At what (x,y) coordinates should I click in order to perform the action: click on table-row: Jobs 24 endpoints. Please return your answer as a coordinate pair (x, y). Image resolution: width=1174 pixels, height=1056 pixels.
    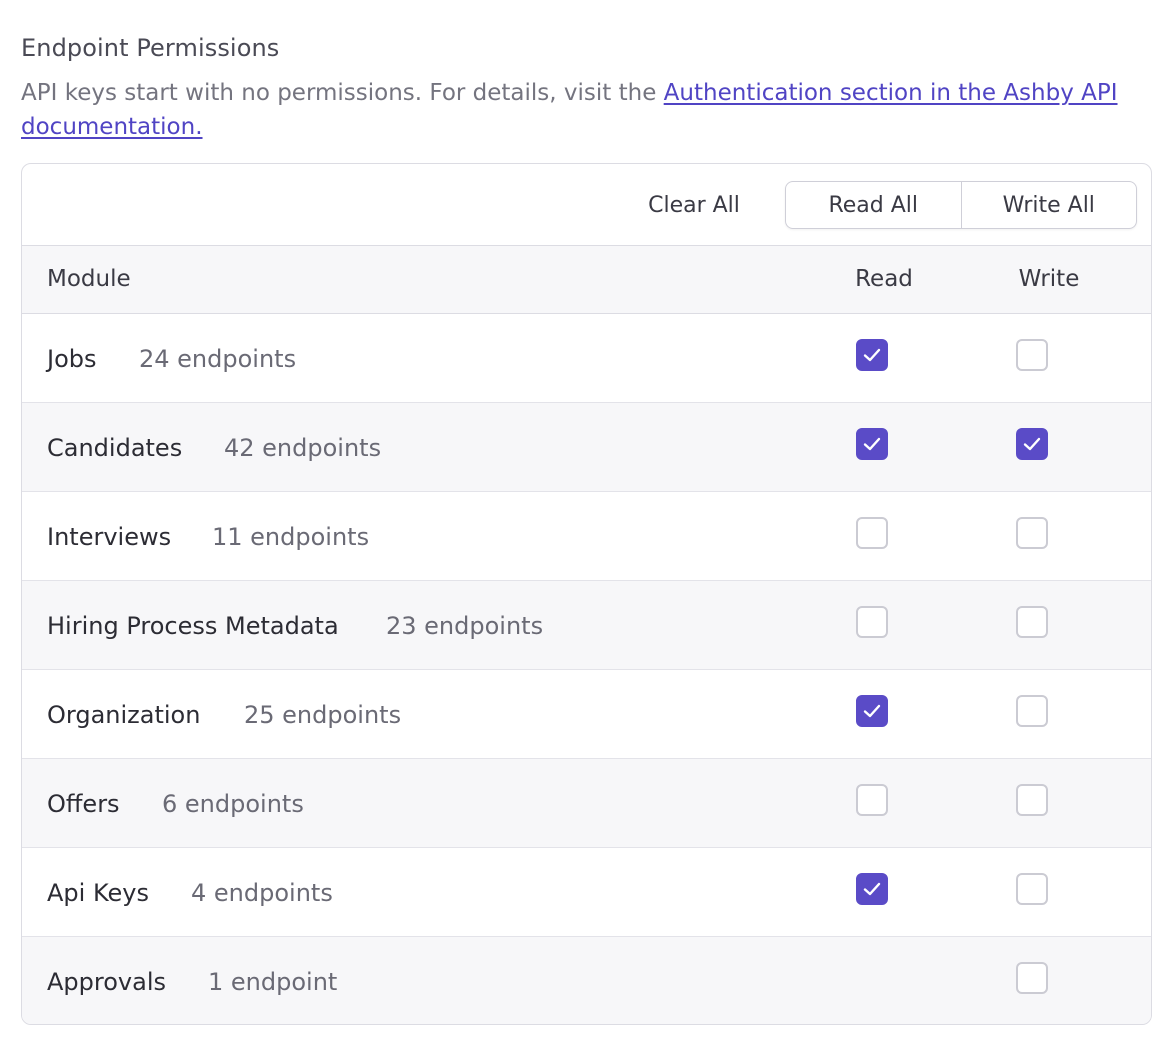
    Looking at the image, I should click on (586, 358).